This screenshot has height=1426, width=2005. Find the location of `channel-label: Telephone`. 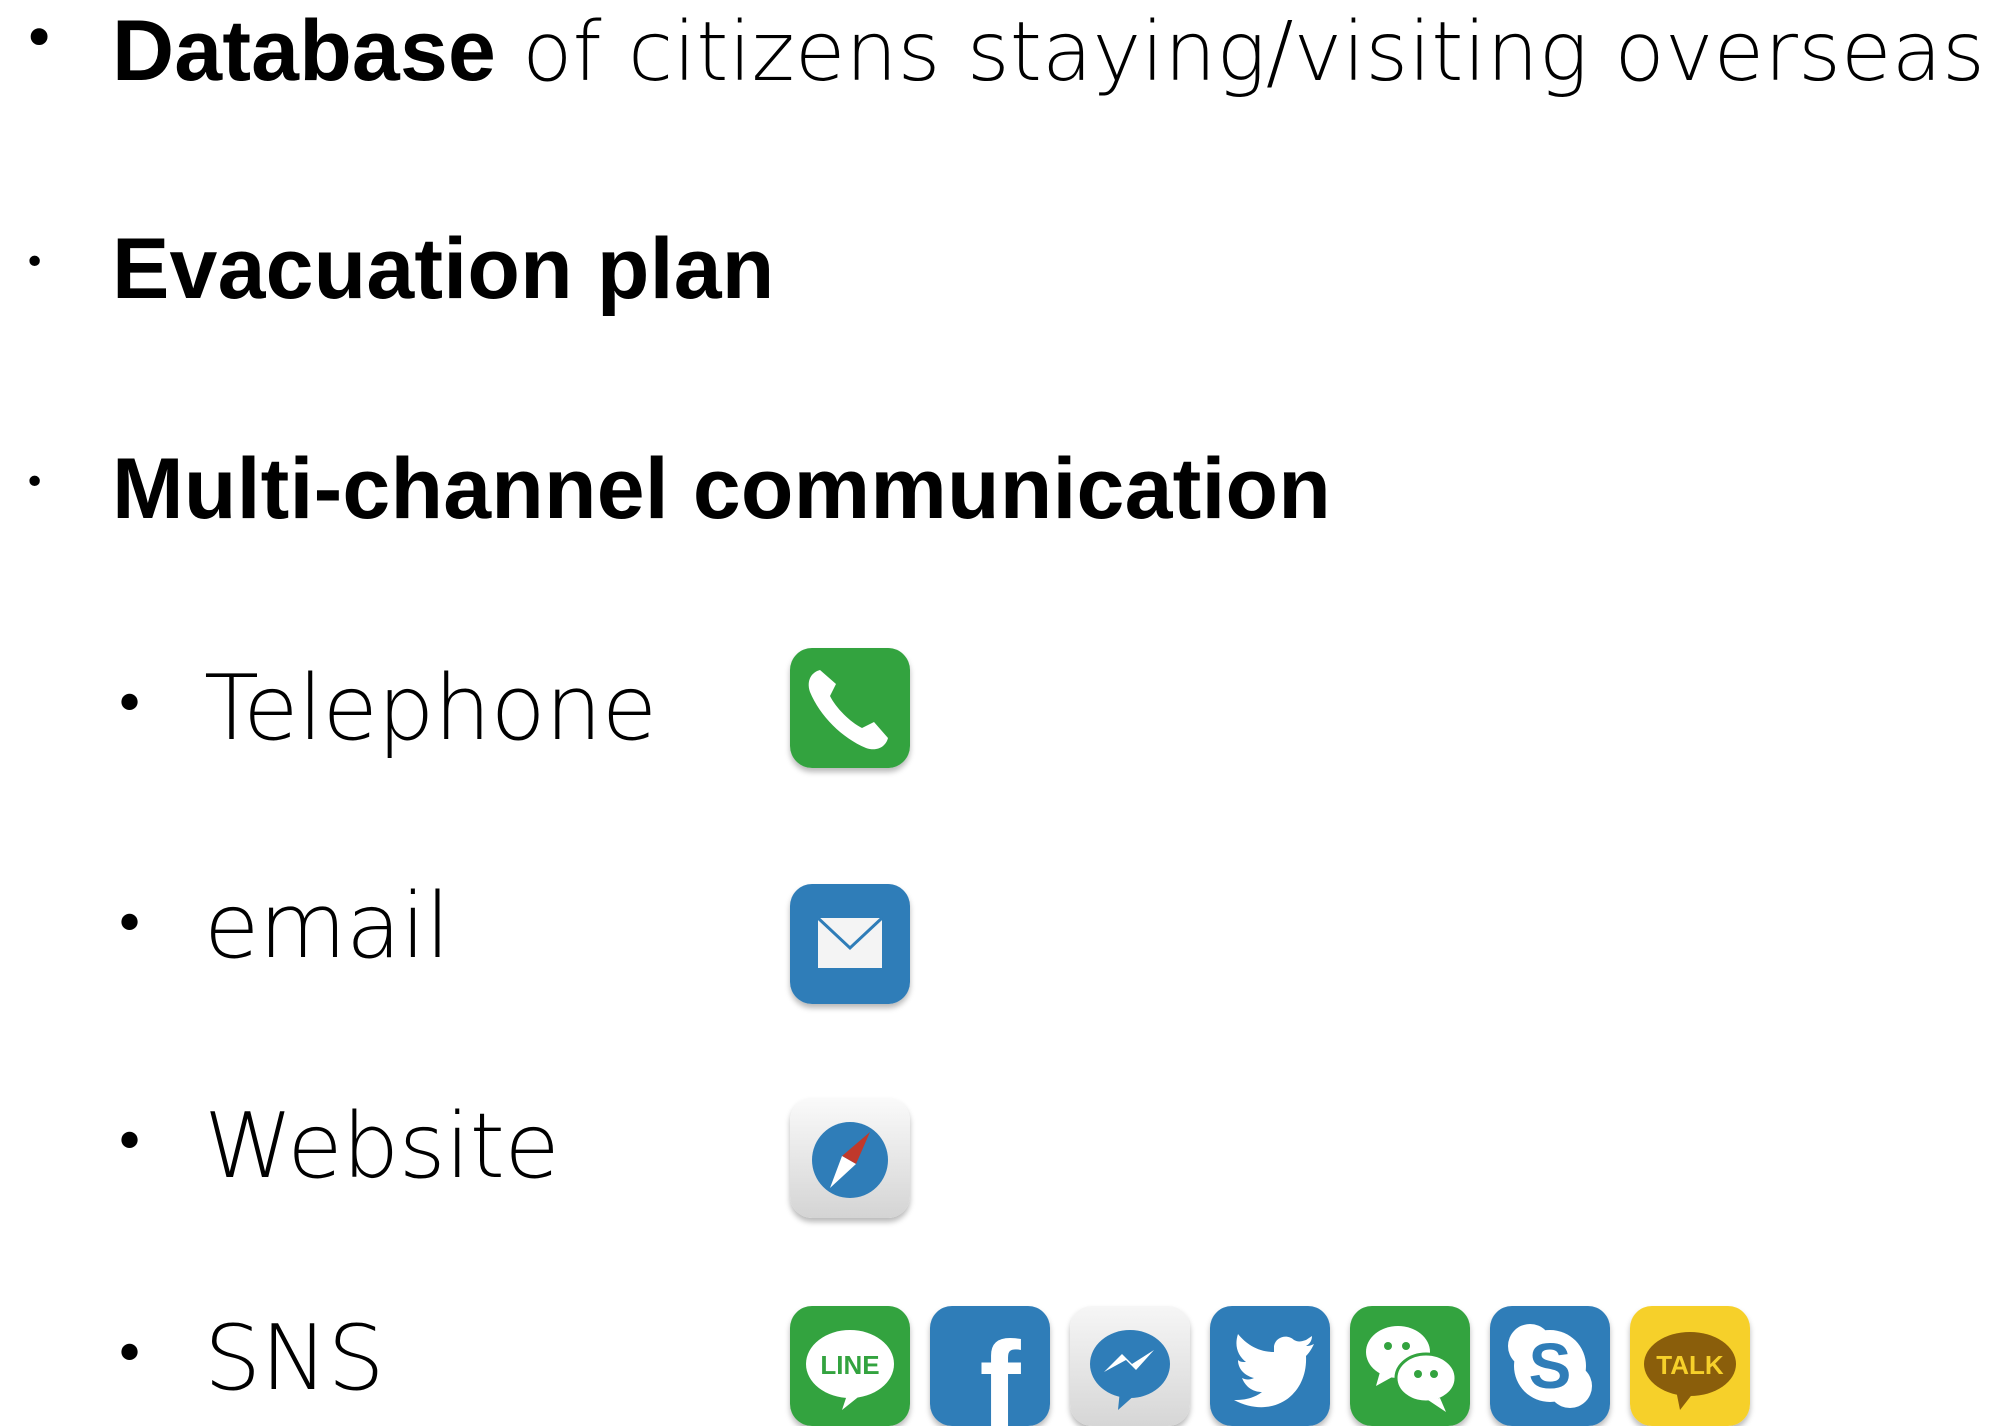

channel-label: Telephone is located at coordinates (430, 708).